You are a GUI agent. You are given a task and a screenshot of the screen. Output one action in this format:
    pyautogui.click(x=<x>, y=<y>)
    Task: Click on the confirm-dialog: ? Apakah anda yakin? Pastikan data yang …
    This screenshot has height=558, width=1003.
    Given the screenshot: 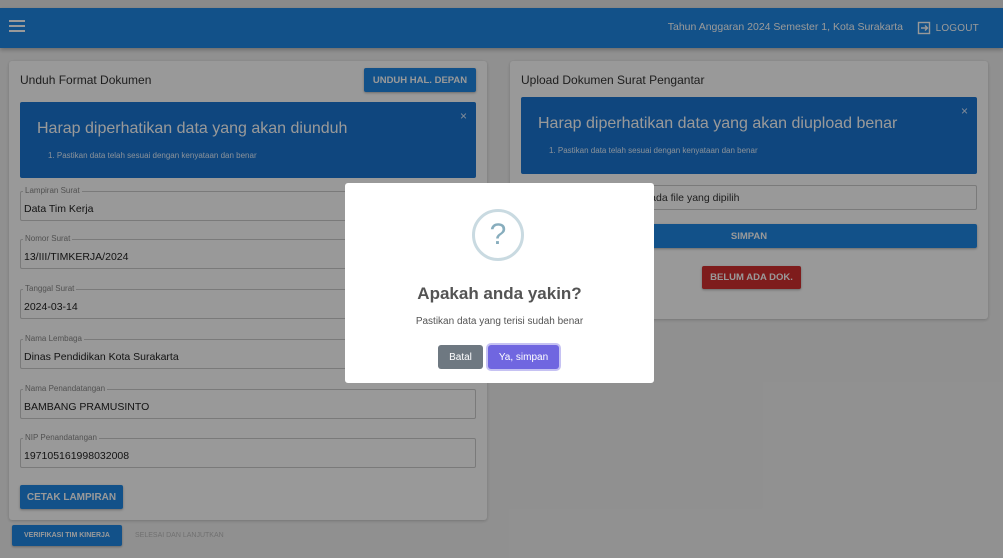 What is the action you would take?
    pyautogui.click(x=499, y=283)
    